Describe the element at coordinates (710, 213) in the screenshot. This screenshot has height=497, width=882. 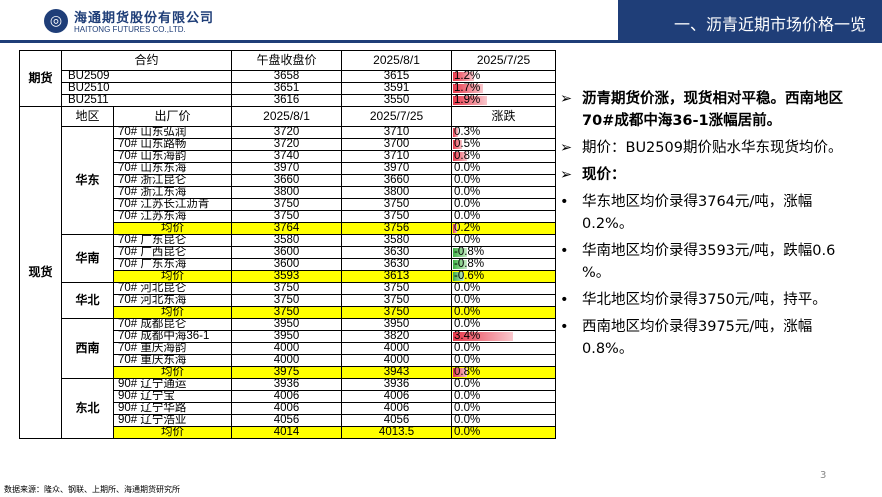
I see `note-item: • 华东地区均价录得3764元/吨，涨幅0.2%。` at that location.